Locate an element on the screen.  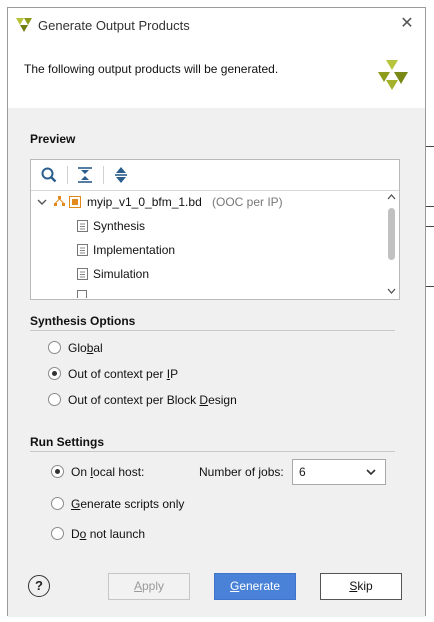
tree-item-label: Implementation is located at coordinates (134, 250).